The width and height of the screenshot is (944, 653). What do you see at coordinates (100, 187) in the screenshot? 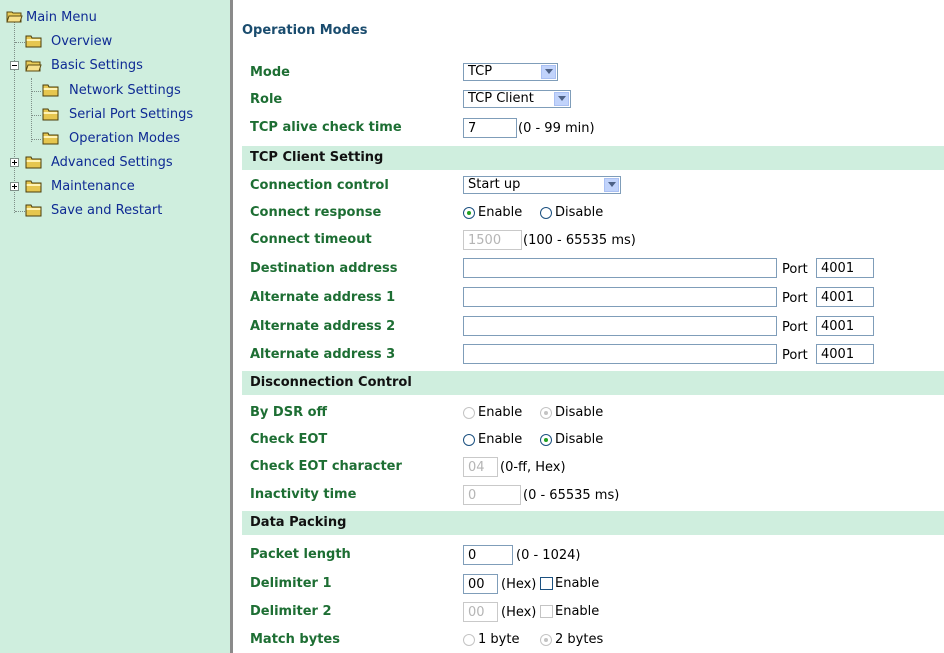
I see `sidebar-item-maintenance: Maintenance` at bounding box center [100, 187].